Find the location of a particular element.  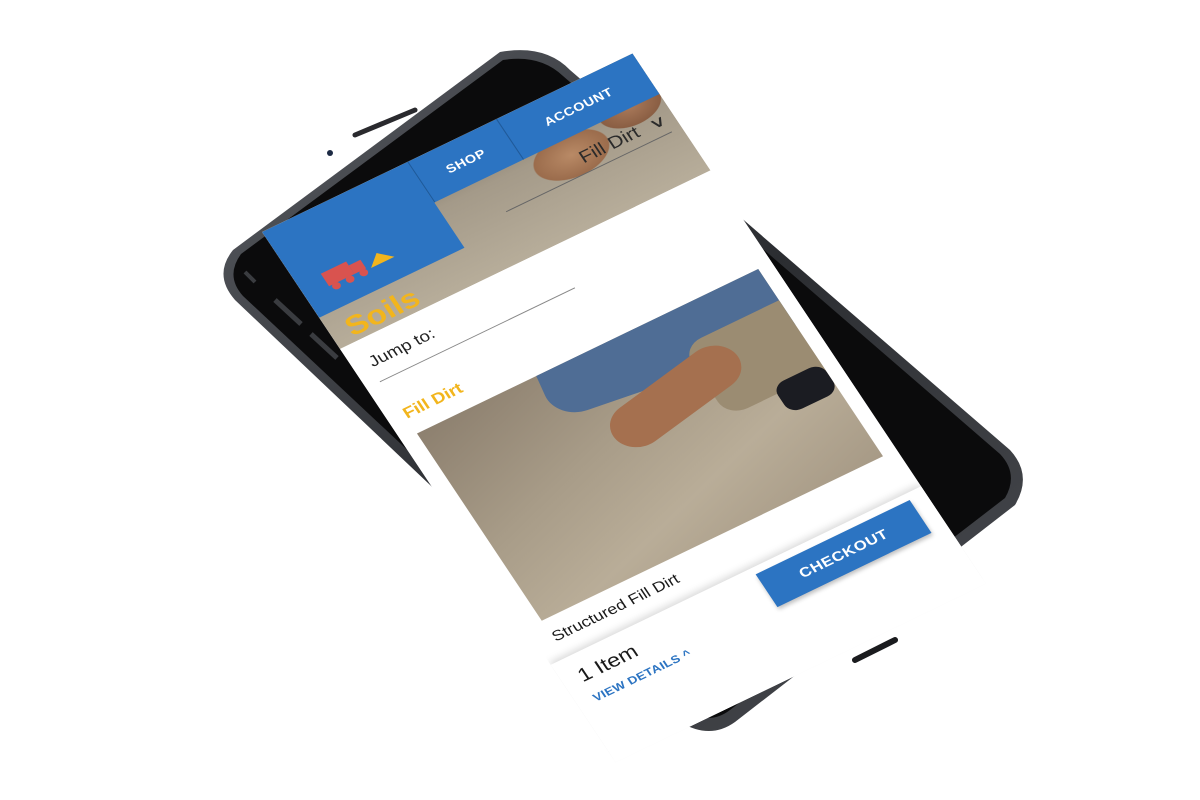

camera-icon is located at coordinates (330, 153).